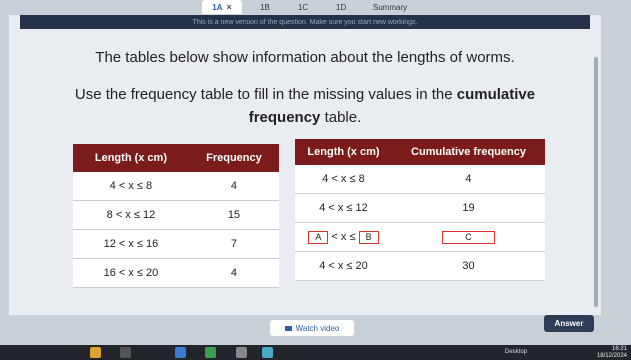  Describe the element at coordinates (233, 215) in the screenshot. I see `frequency-cell: 15` at that location.